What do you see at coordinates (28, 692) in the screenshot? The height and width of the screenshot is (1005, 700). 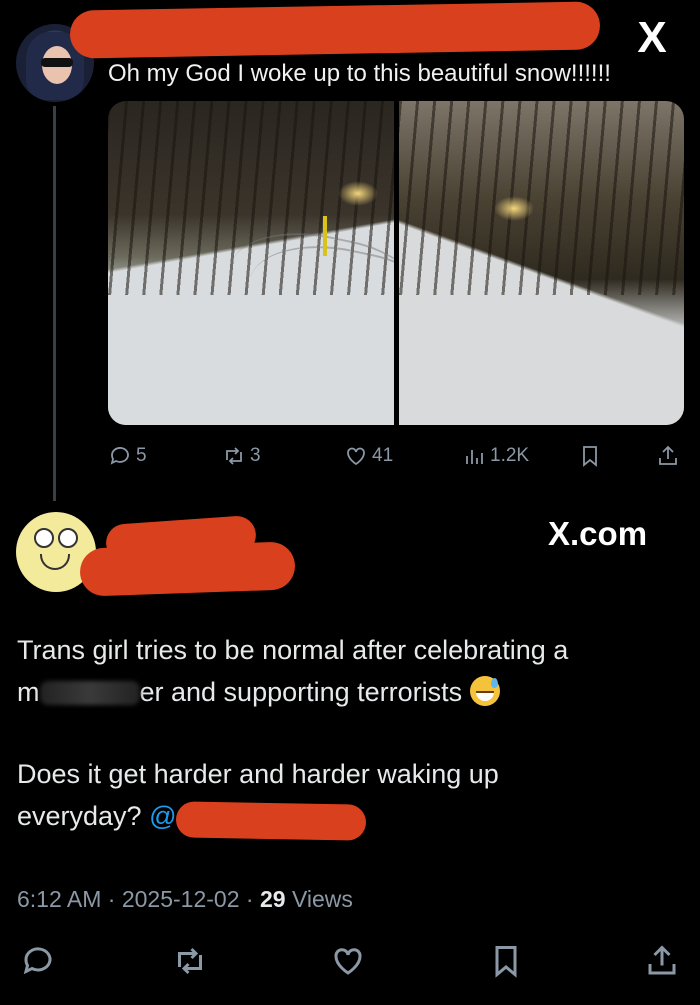 I see `text-fragment: m` at bounding box center [28, 692].